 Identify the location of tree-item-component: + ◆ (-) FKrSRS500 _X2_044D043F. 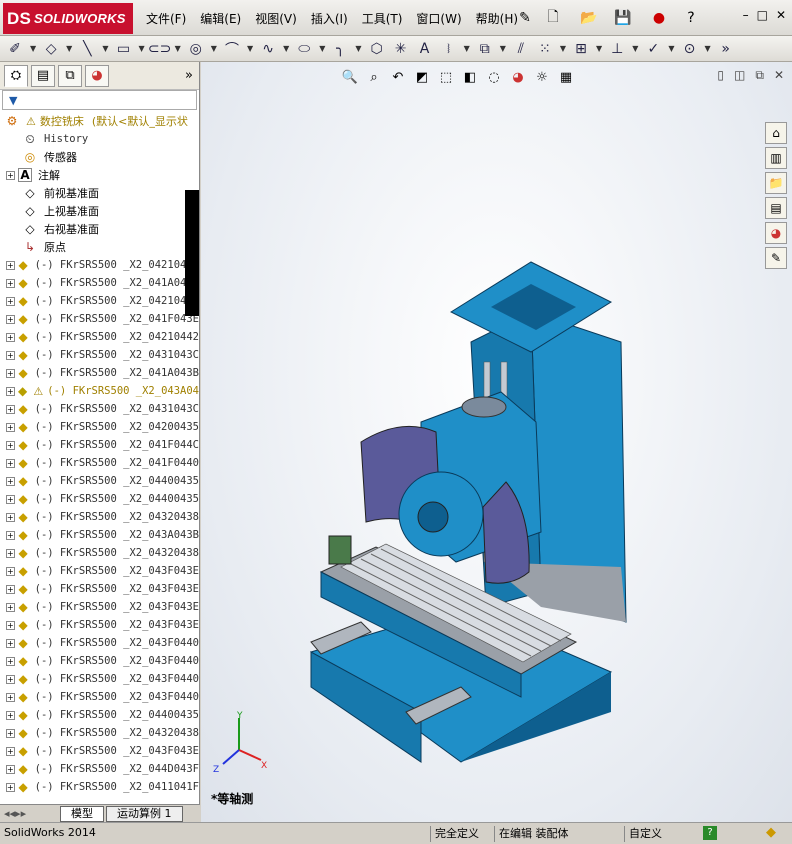
(99, 769).